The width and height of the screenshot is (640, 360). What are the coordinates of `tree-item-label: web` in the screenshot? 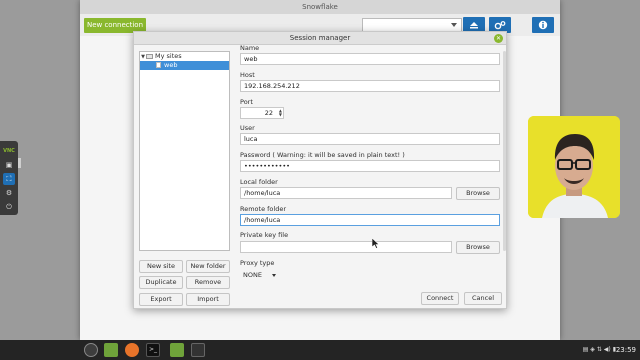 It's located at (171, 65).